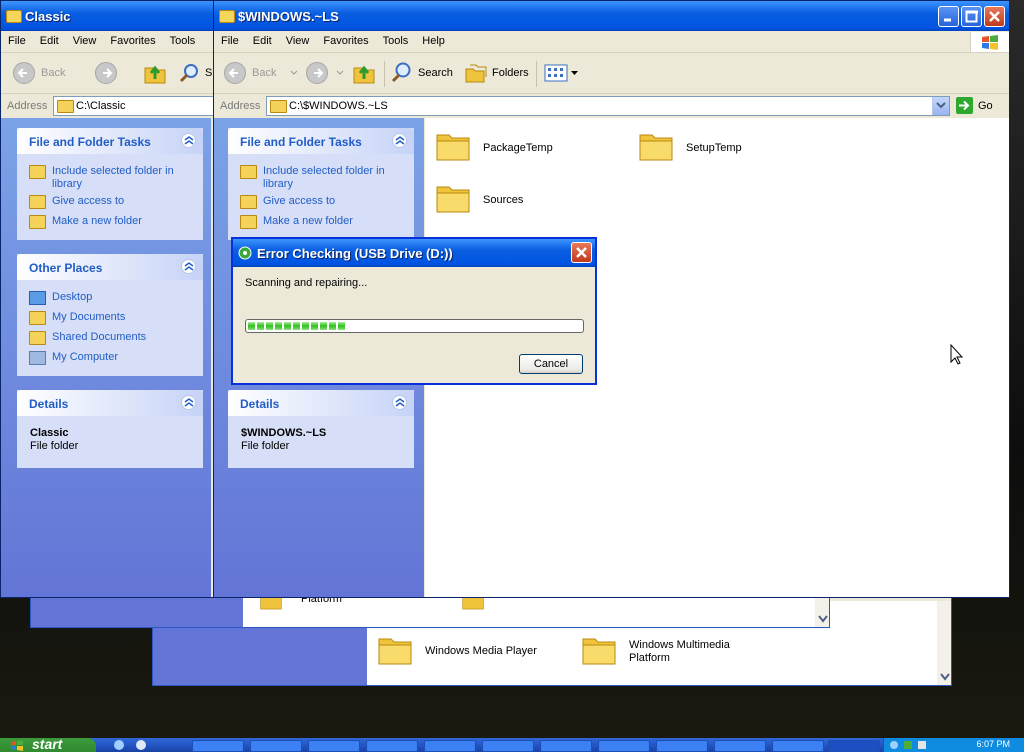  I want to click on scrollbar, so click(944, 643).